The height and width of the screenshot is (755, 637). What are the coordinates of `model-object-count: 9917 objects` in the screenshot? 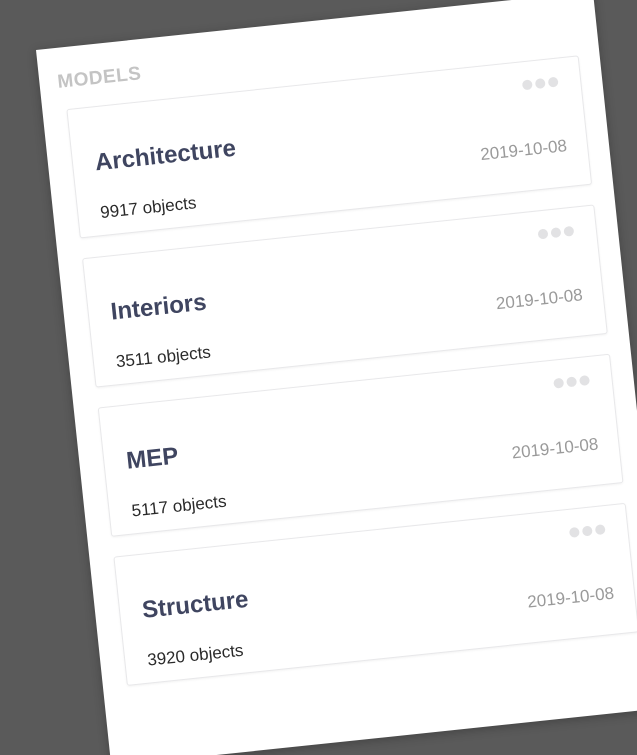 It's located at (148, 208).